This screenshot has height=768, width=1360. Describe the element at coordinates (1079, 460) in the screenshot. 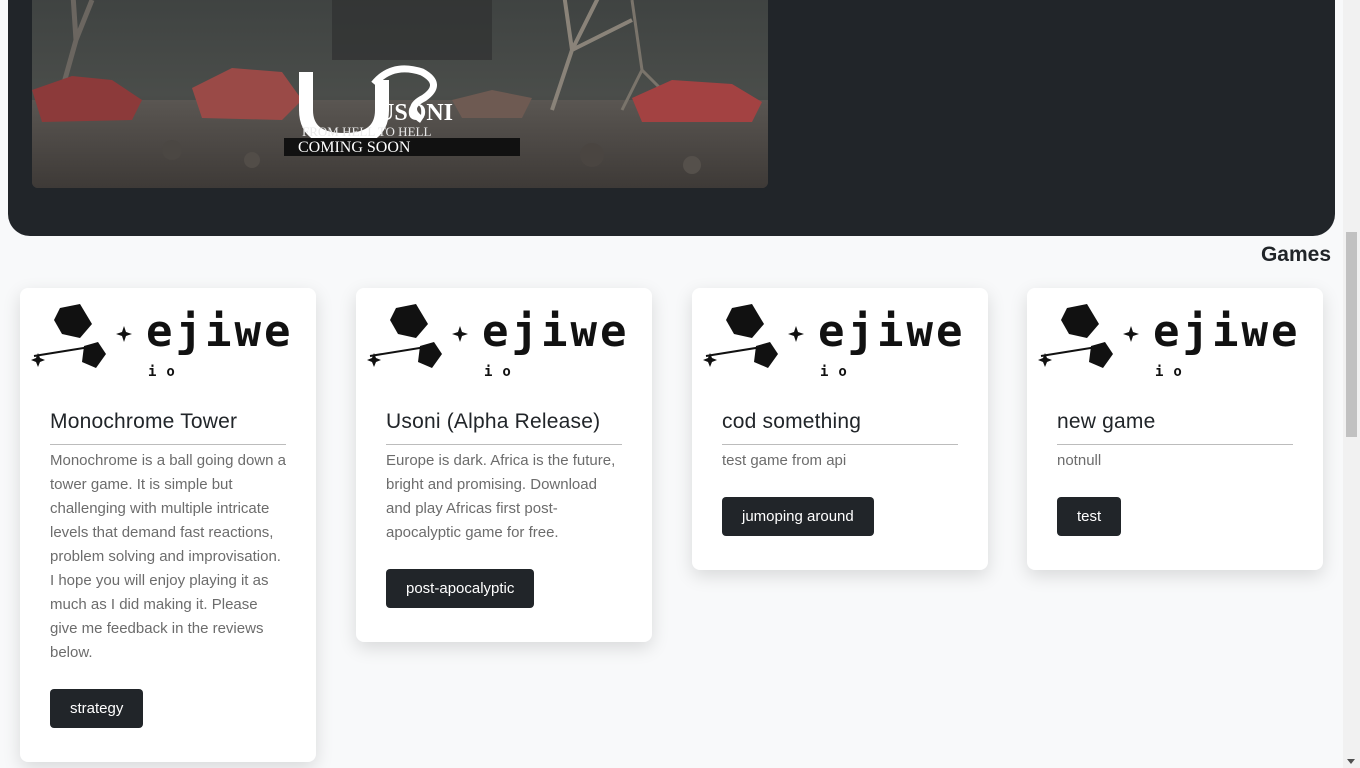

I see `card-description: notnull` at that location.